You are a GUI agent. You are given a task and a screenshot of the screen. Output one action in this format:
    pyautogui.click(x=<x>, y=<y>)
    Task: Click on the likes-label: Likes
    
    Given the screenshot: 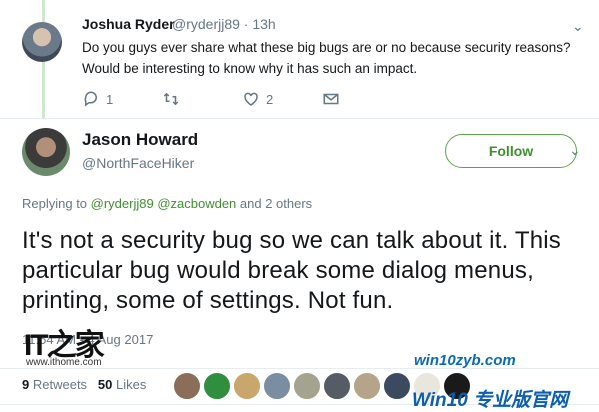 What is the action you would take?
    pyautogui.click(x=131, y=384)
    